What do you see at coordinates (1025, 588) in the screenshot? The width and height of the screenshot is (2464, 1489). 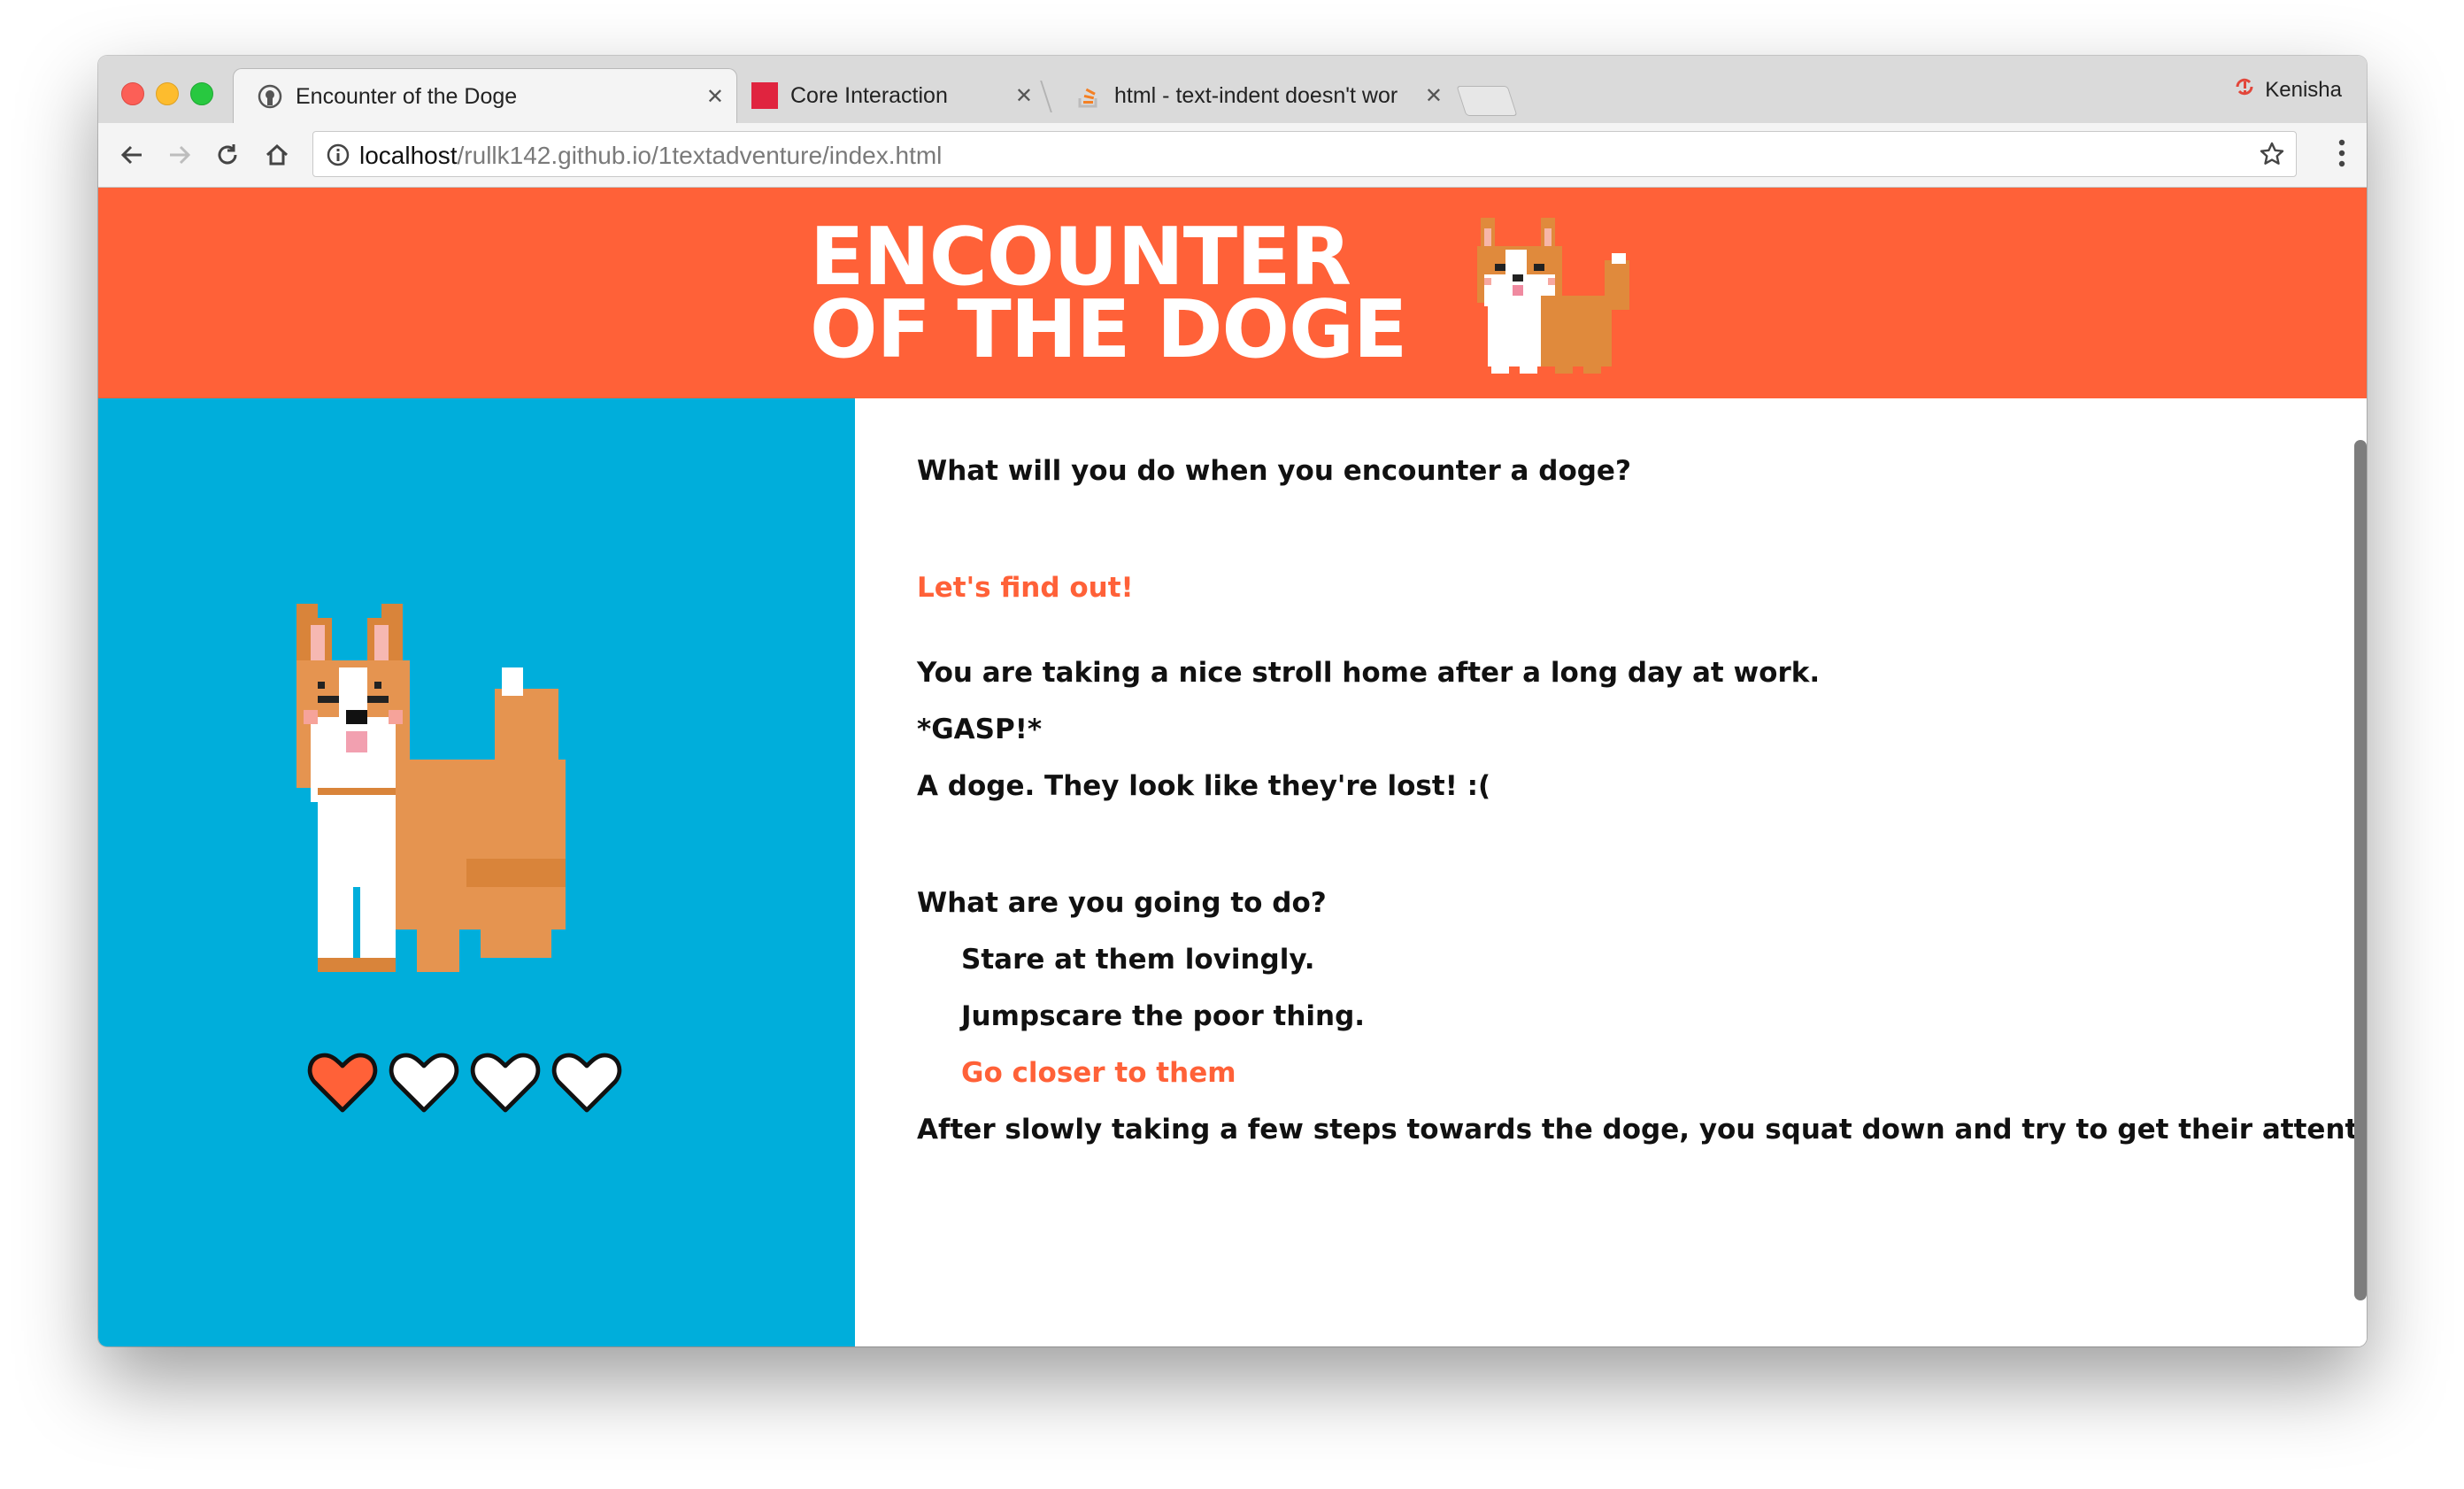 I see `start-link: Let's find out!` at bounding box center [1025, 588].